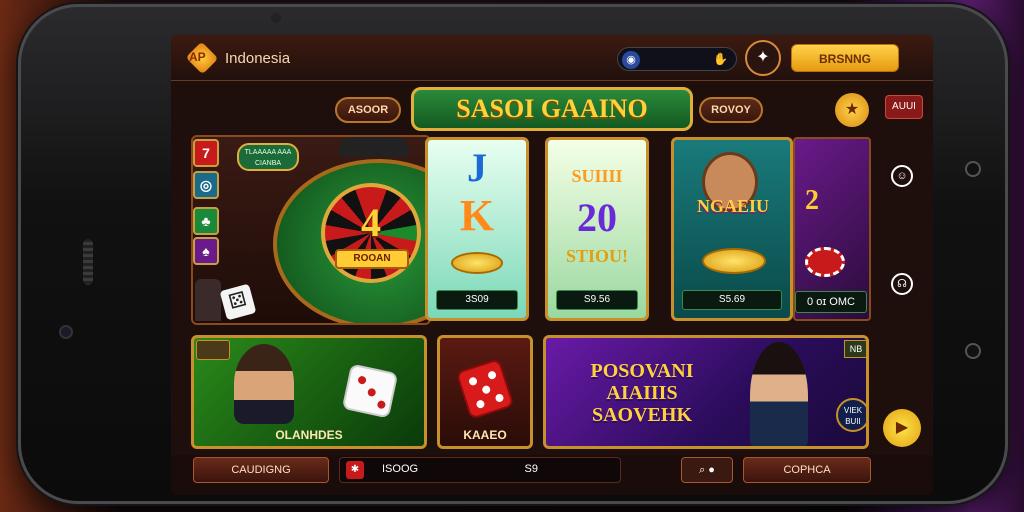 This screenshot has width=1024, height=512. Describe the element at coordinates (831, 302) in the screenshot. I see `side-game-value: 0 ᴏɪ OMC` at that location.